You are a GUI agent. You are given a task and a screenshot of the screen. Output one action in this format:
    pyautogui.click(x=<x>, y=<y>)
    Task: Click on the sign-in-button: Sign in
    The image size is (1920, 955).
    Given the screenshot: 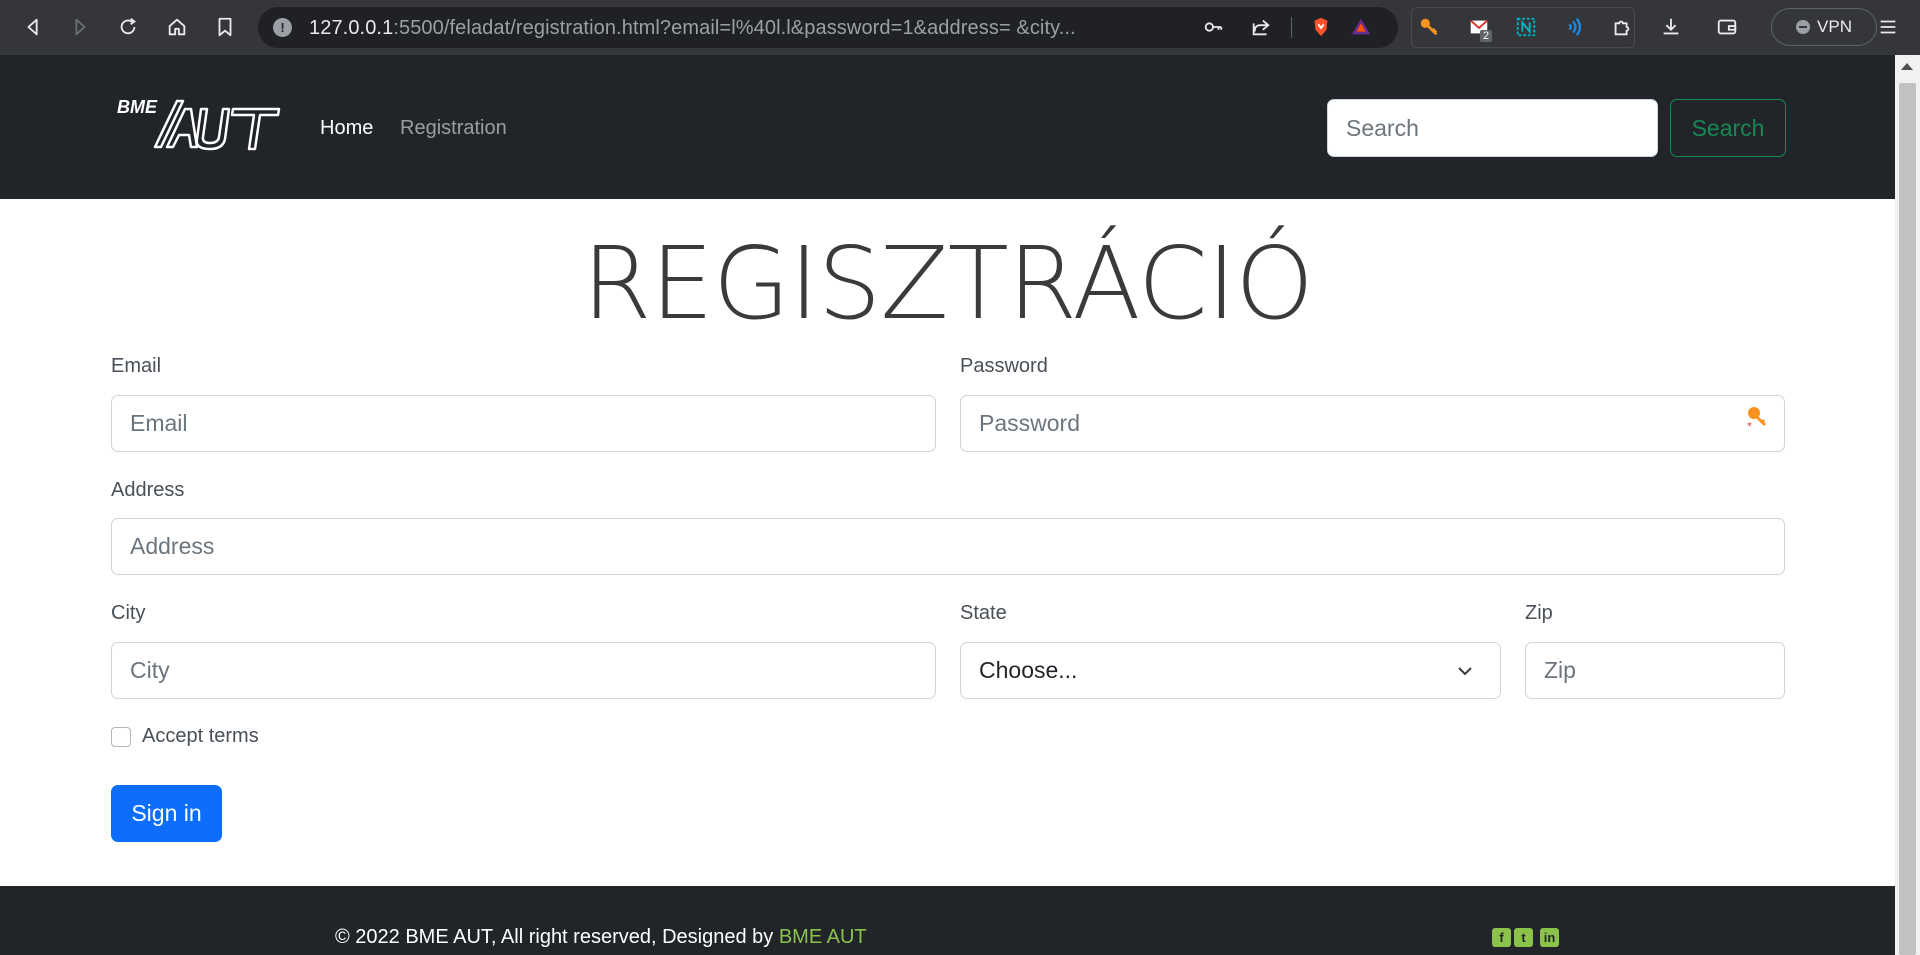 What is the action you would take?
    pyautogui.click(x=166, y=813)
    